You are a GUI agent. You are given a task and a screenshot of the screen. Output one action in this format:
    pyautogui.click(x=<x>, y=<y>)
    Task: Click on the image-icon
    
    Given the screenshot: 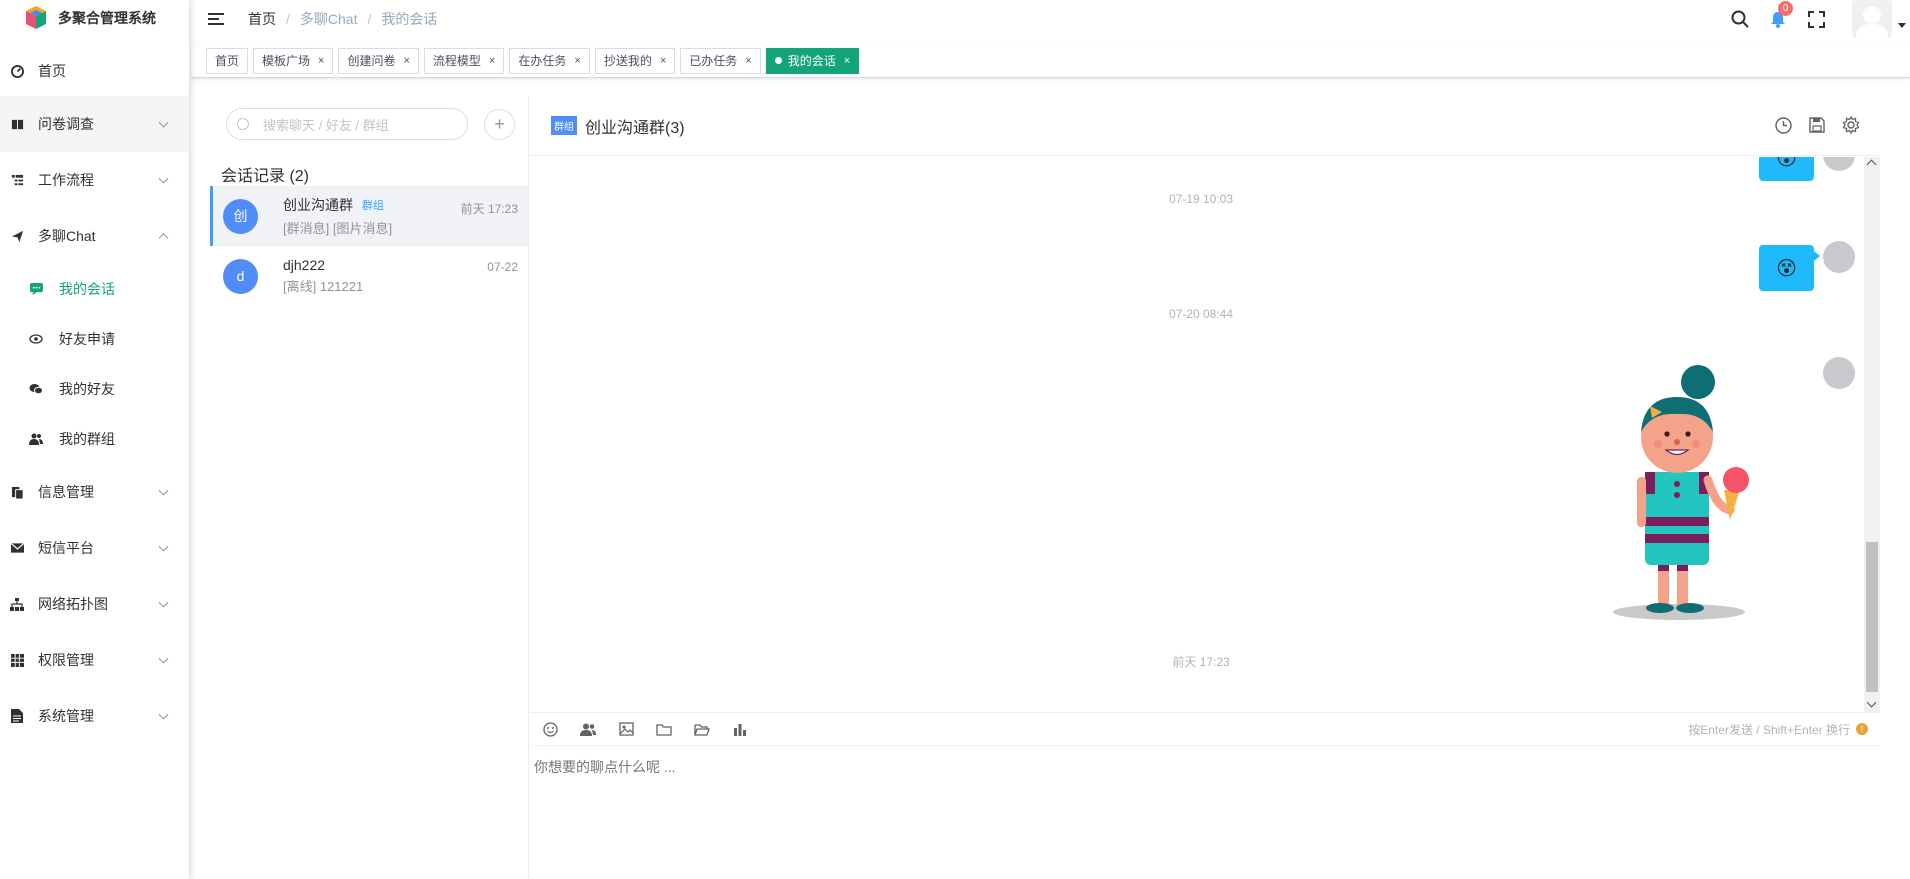 What is the action you would take?
    pyautogui.click(x=626, y=729)
    